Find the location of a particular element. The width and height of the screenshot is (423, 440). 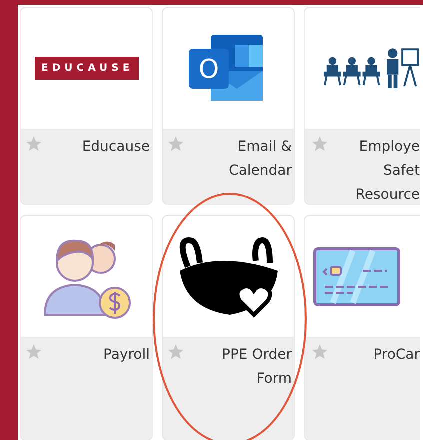

tile-label: Educause is located at coordinates (116, 147).